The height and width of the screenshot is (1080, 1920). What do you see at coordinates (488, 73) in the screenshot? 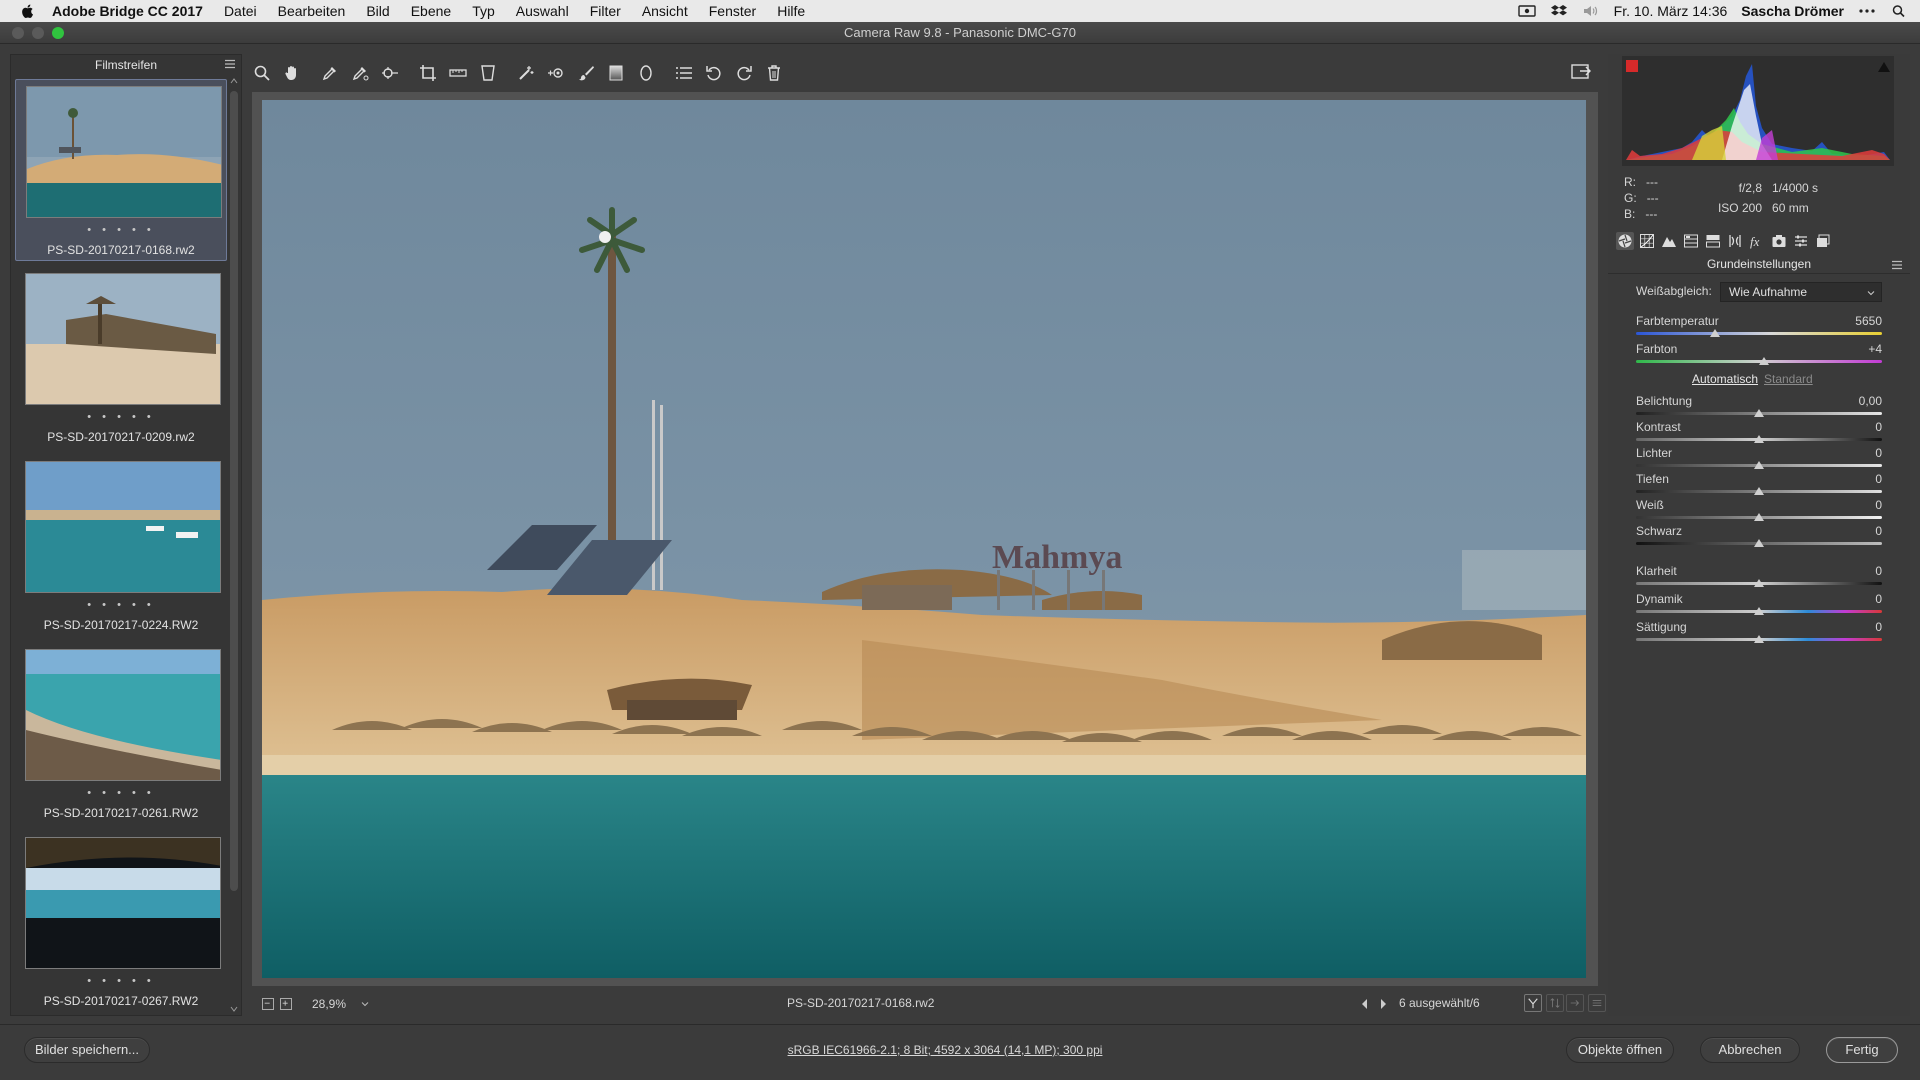
I see `transform-tool` at bounding box center [488, 73].